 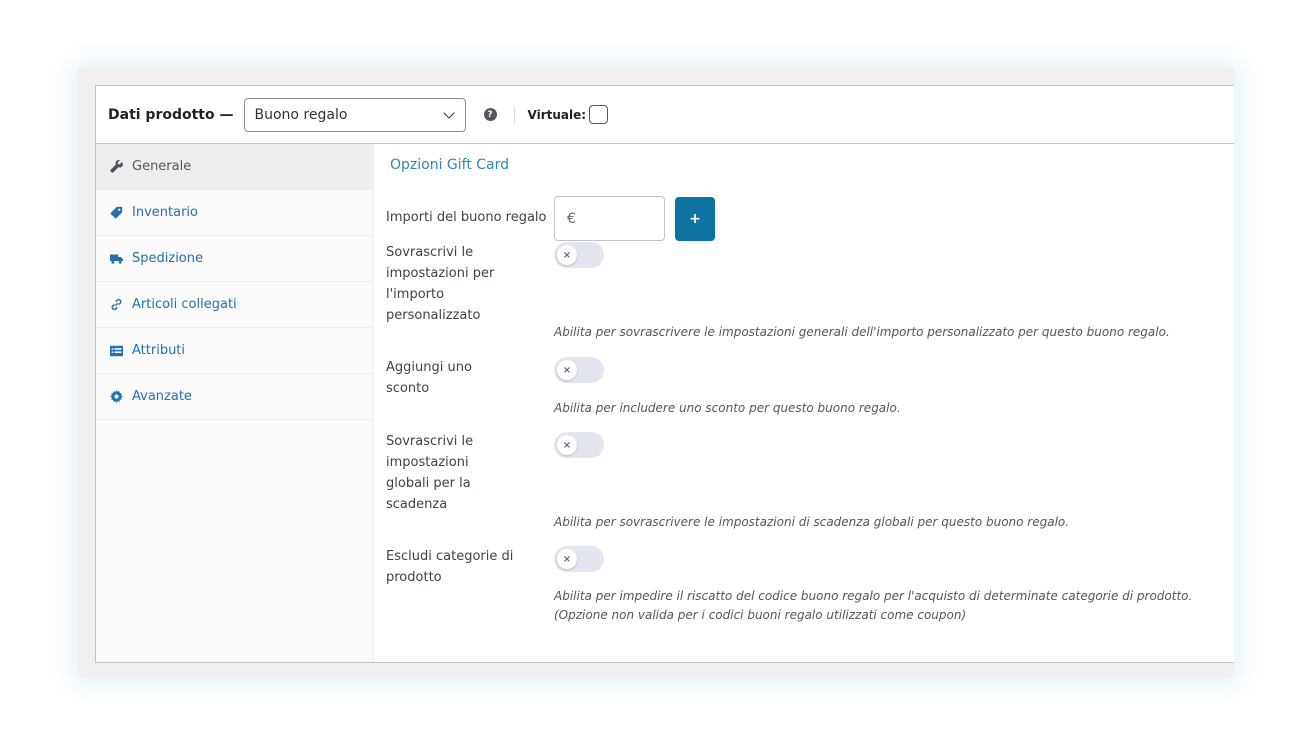 What do you see at coordinates (116, 166) in the screenshot?
I see `wrench-icon` at bounding box center [116, 166].